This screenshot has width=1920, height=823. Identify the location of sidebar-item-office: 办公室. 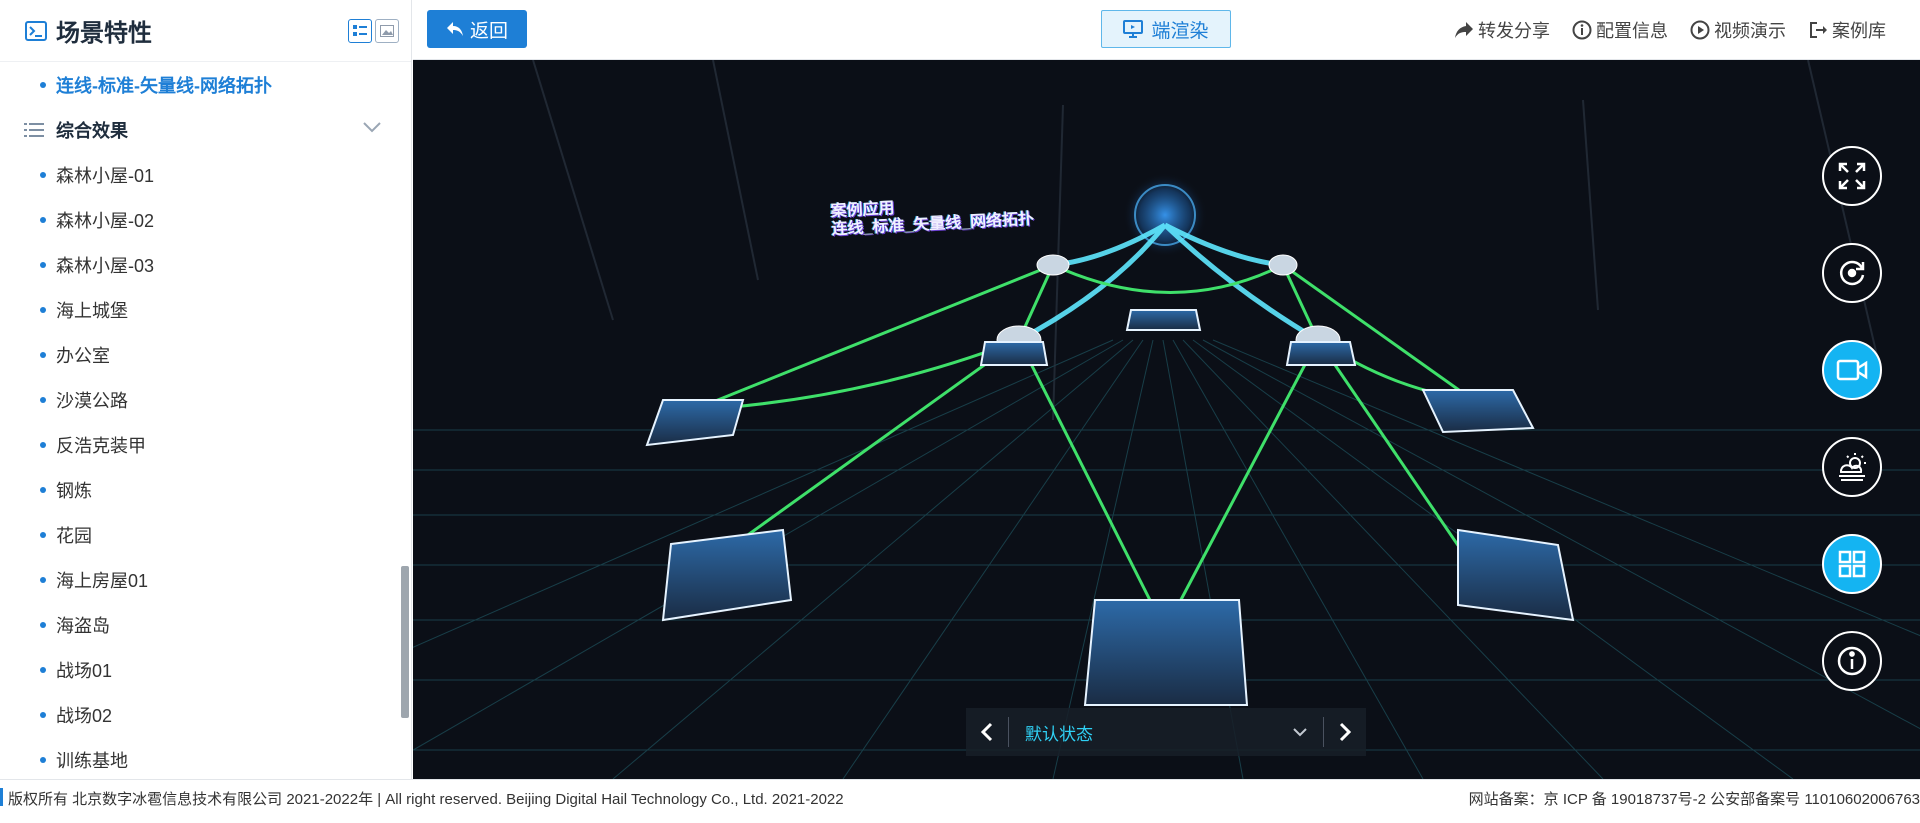
(200, 354).